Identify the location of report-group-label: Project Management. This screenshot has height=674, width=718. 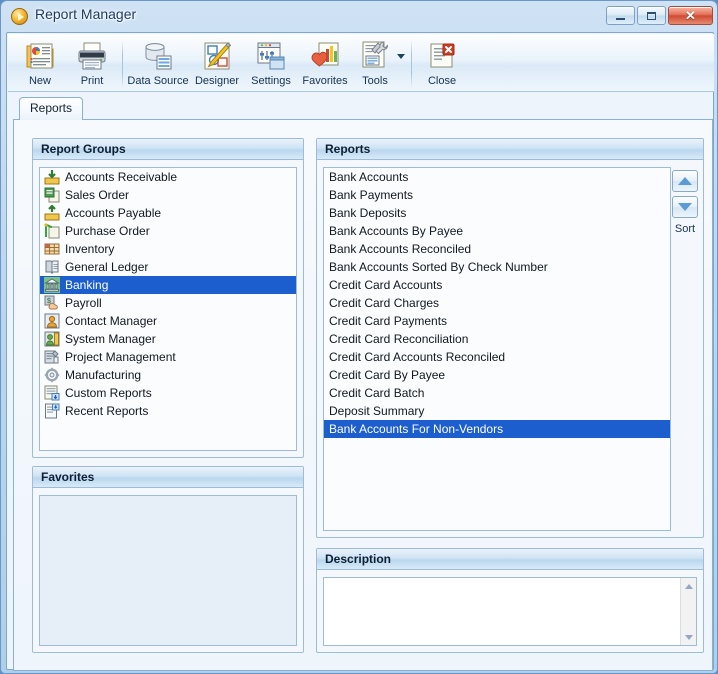
(120, 357).